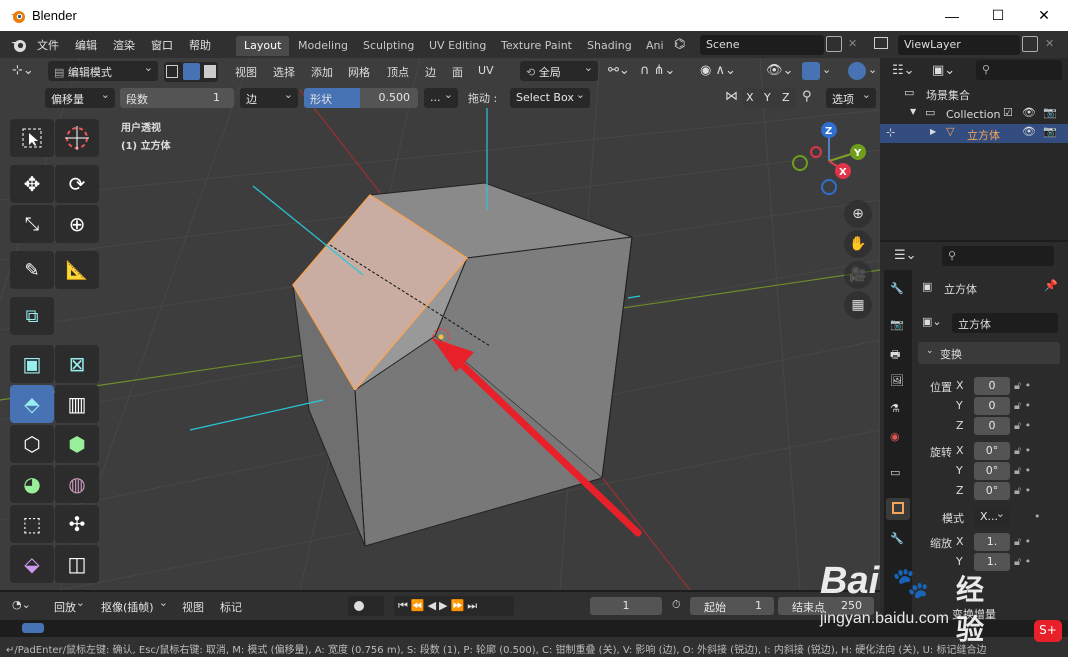  What do you see at coordinates (77, 138) in the screenshot?
I see `cursor-tool` at bounding box center [77, 138].